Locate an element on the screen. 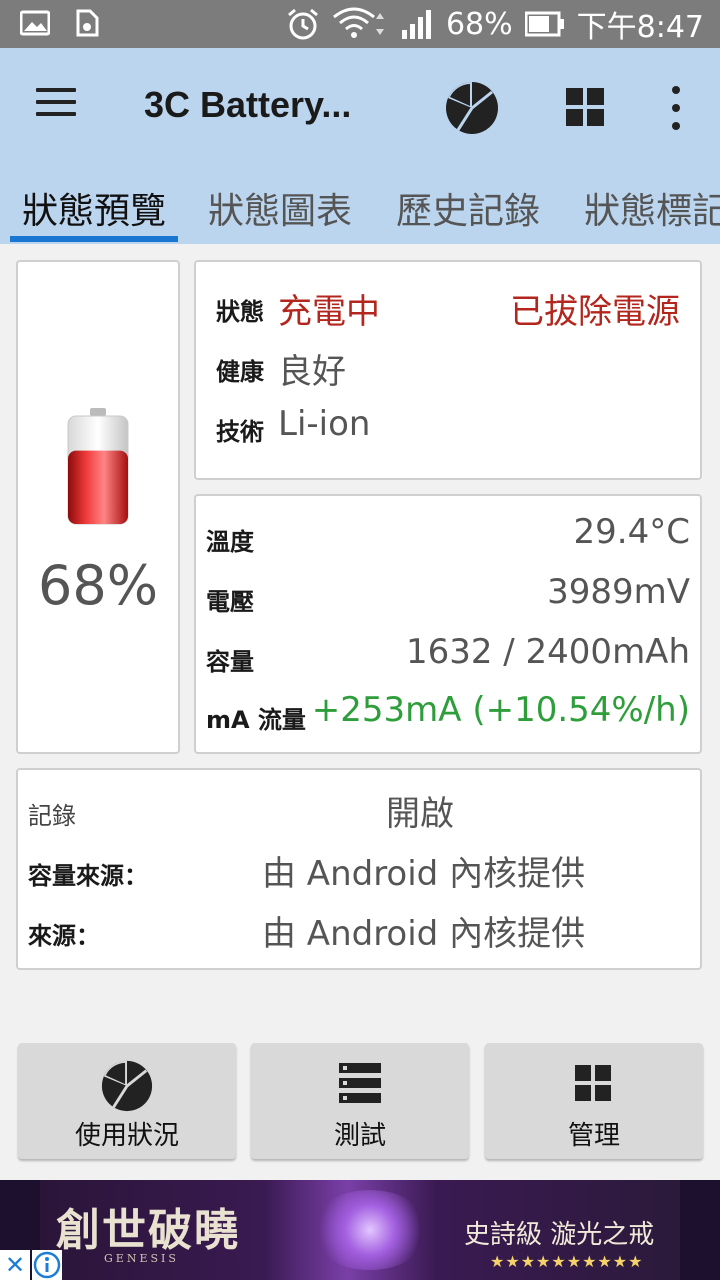 The width and height of the screenshot is (720, 1280). manage-button-label: 管理 is located at coordinates (593, 1136).